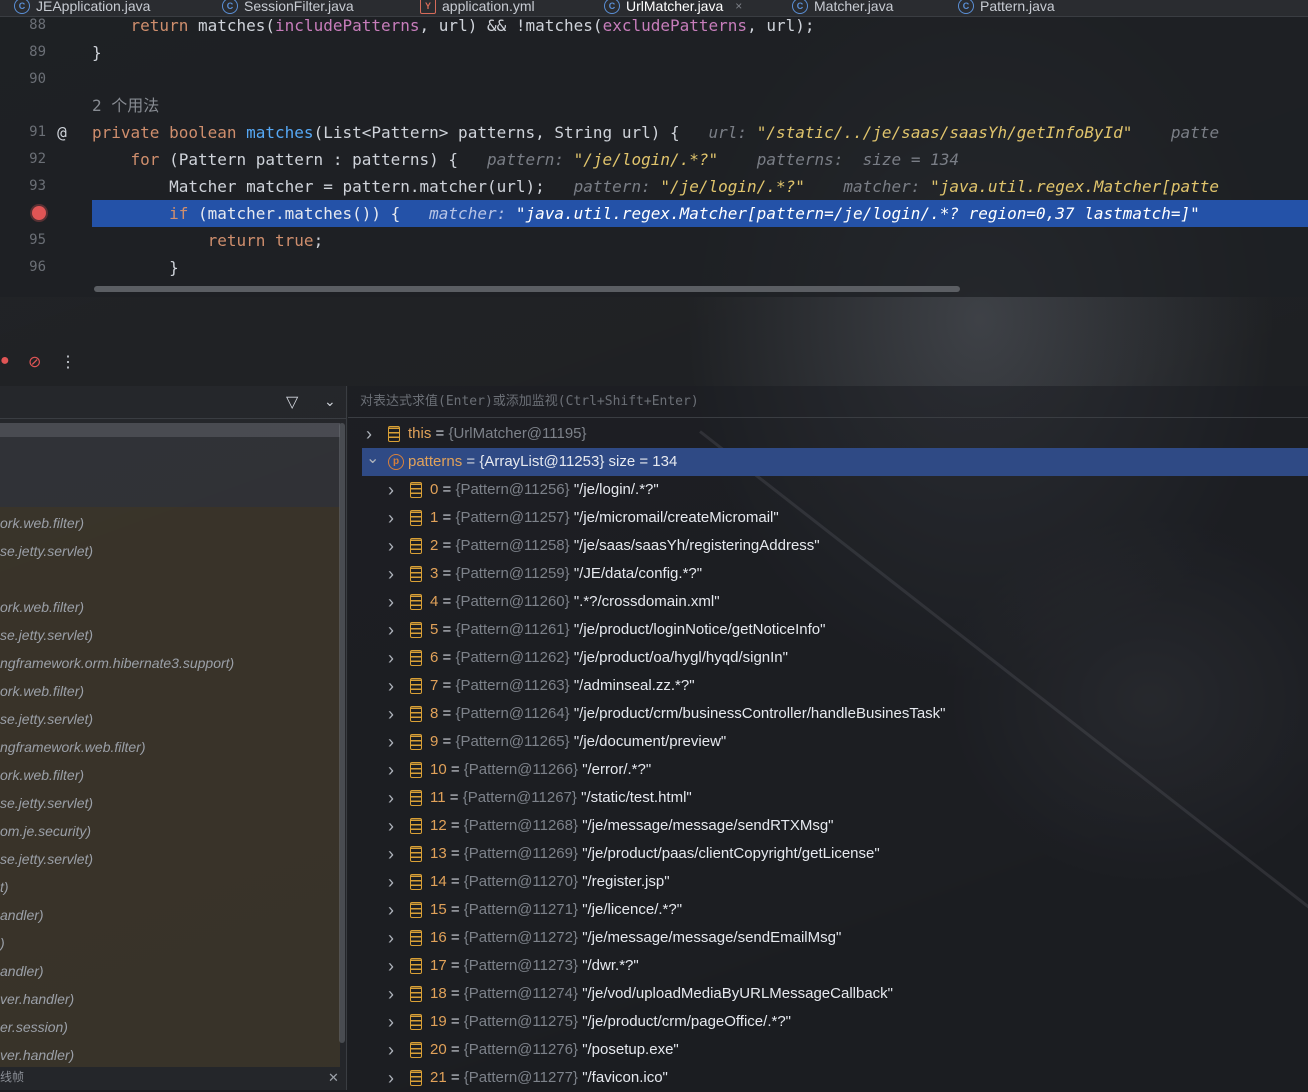 The width and height of the screenshot is (1308, 1092). What do you see at coordinates (438, 853) in the screenshot?
I see `item-index: 13` at bounding box center [438, 853].